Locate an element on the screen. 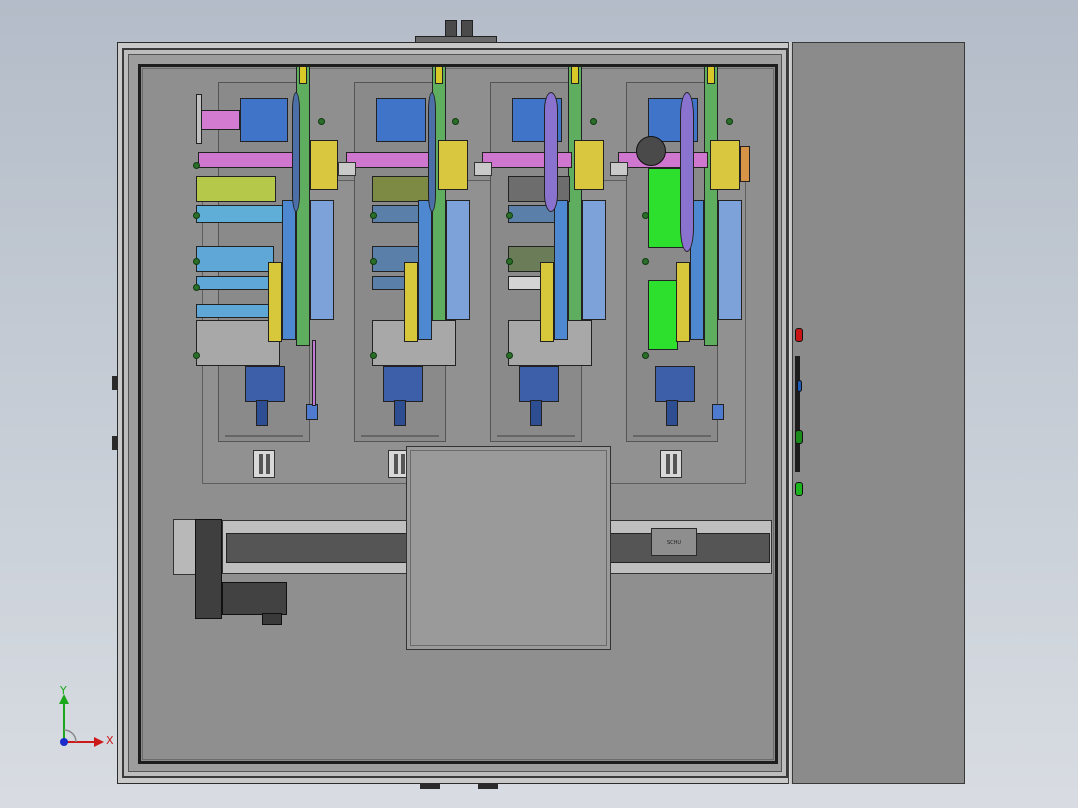  side-cabinet is located at coordinates (878, 413).